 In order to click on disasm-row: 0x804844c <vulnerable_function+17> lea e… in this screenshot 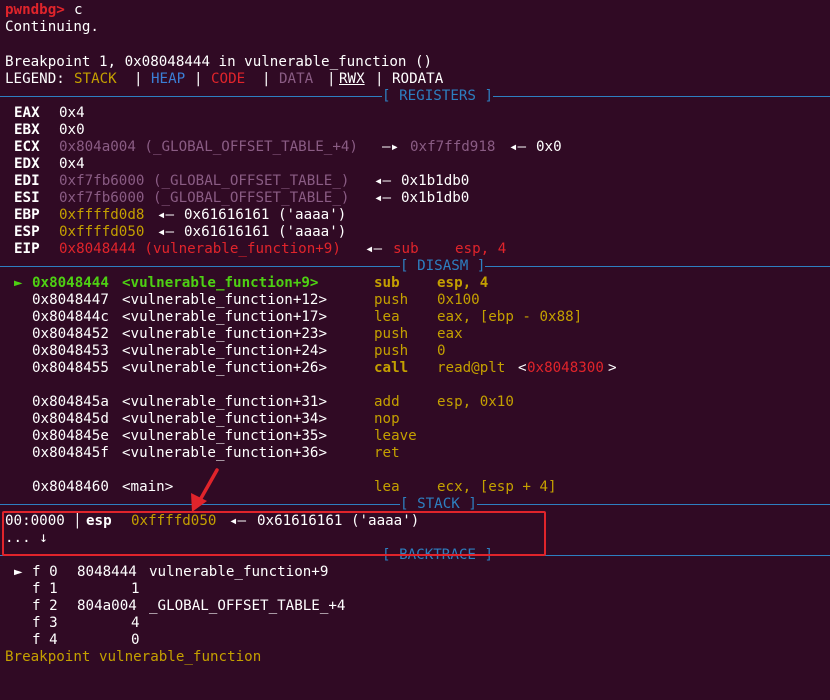, I will do `click(307, 317)`.